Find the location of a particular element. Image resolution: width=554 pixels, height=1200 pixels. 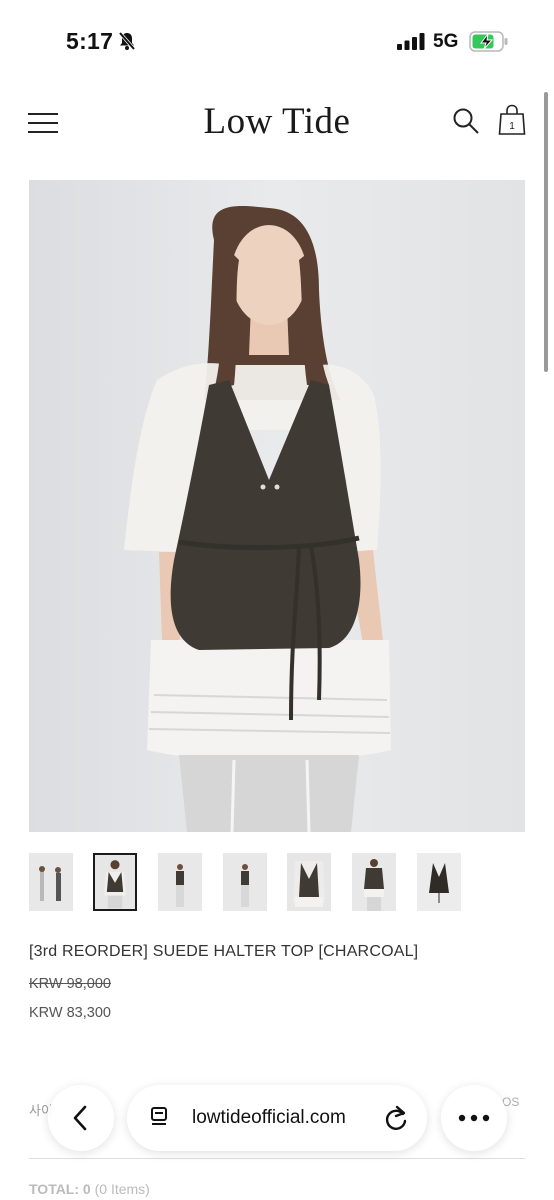

cart-icon: 1 is located at coordinates (512, 120).